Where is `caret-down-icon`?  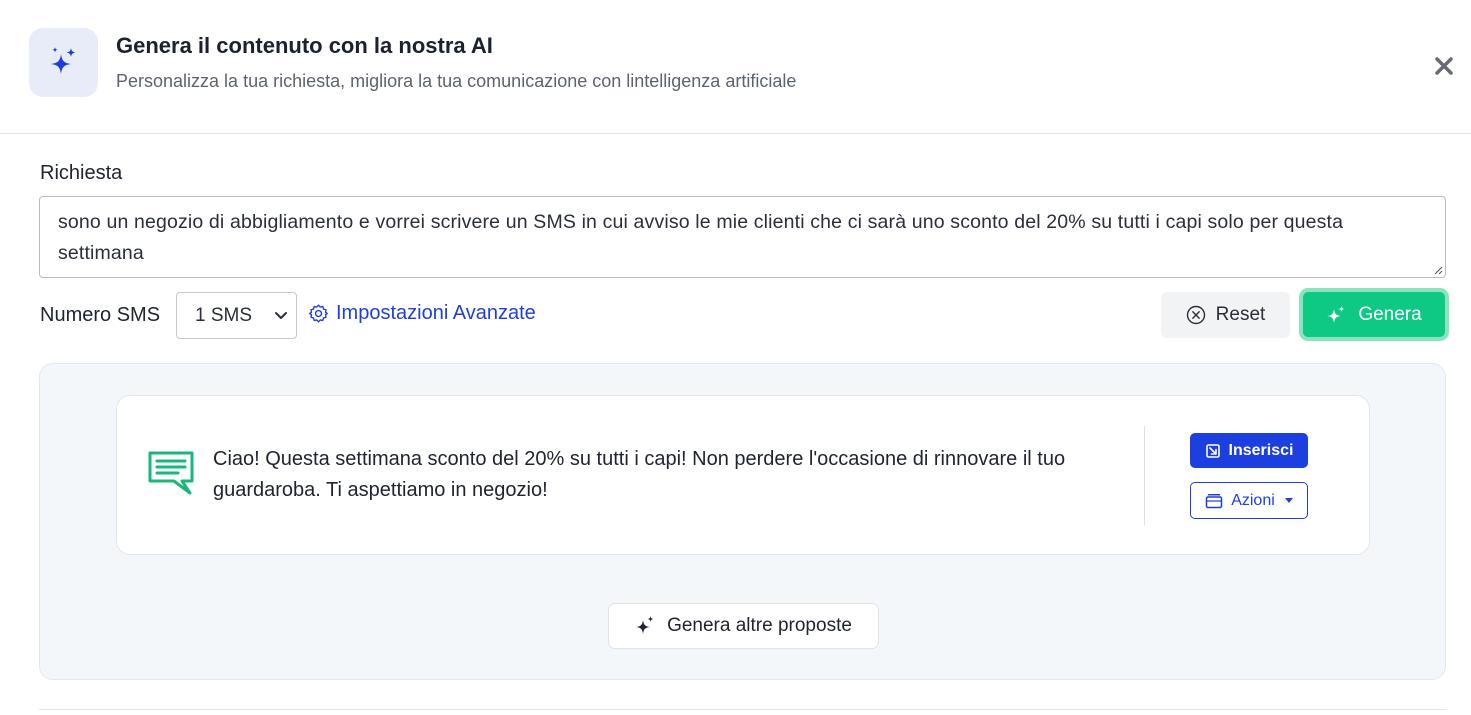 caret-down-icon is located at coordinates (1288, 500).